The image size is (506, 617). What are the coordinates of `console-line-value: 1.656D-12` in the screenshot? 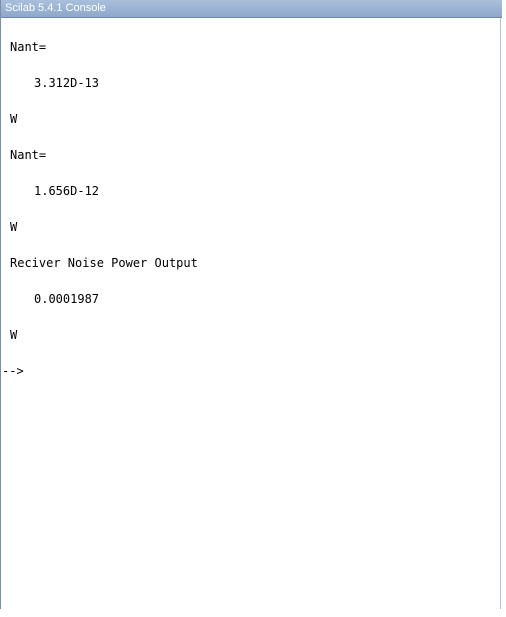 It's located at (67, 191).